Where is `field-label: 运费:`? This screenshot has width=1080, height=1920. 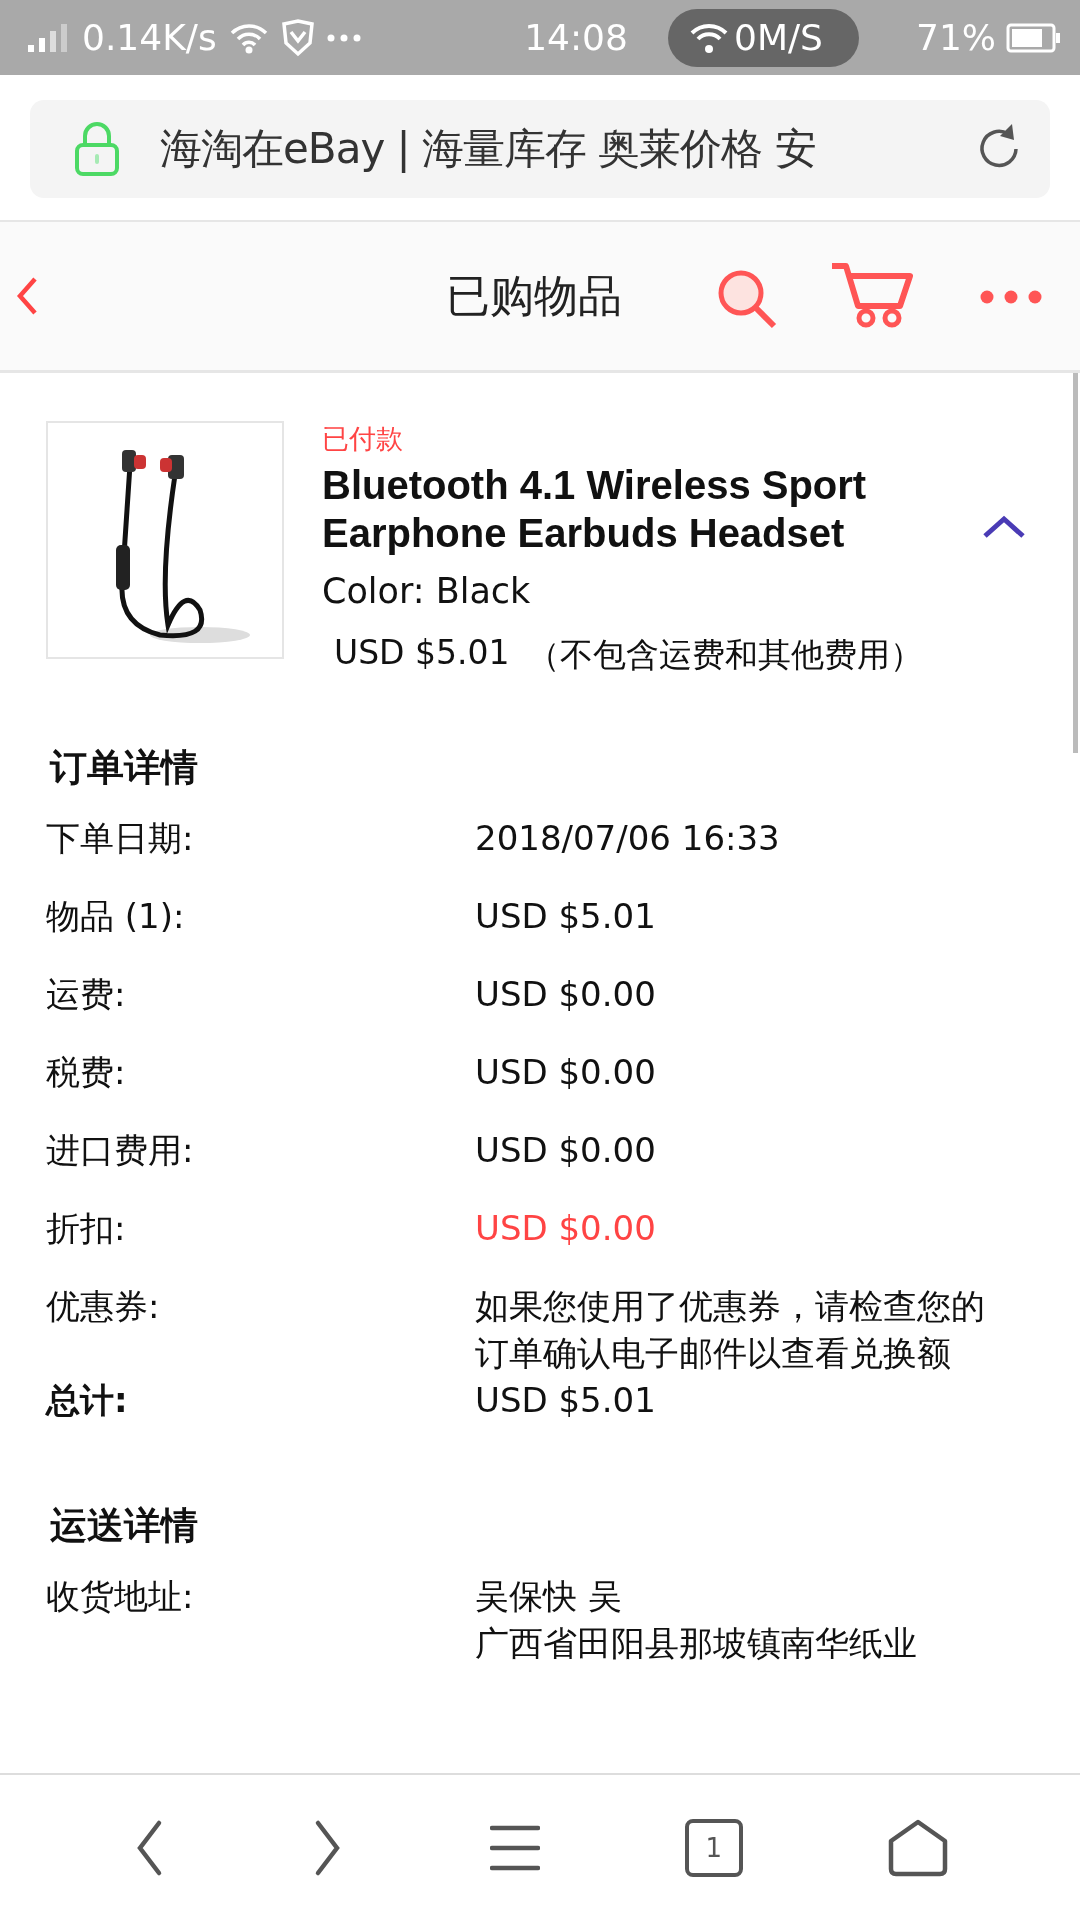 field-label: 运费: is located at coordinates (86, 994).